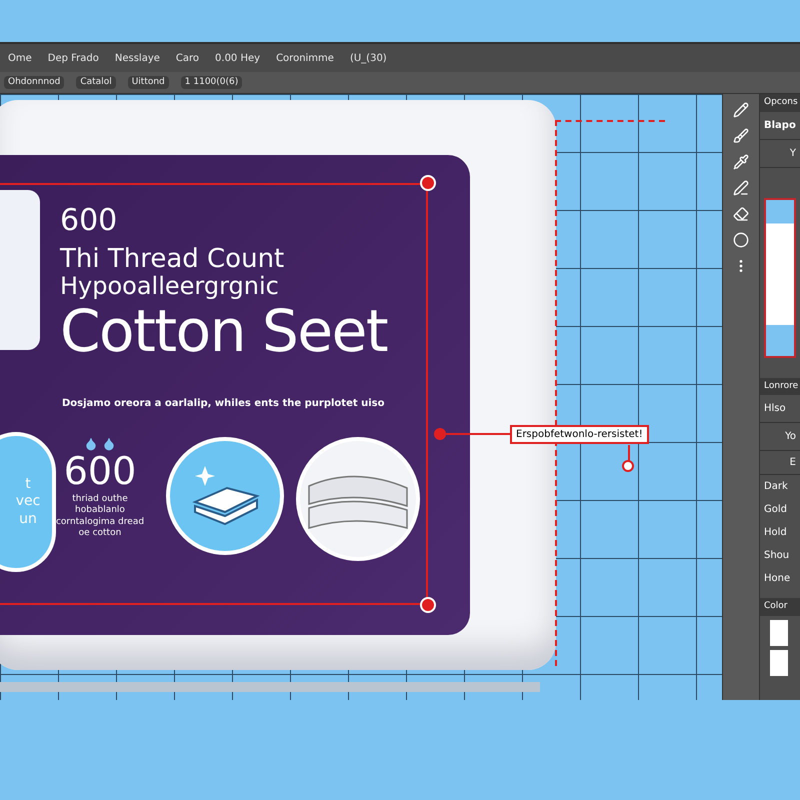 Image resolution: width=800 pixels, height=800 pixels. What do you see at coordinates (34, 83) in the screenshot?
I see `option-control: Ohdonnnod` at bounding box center [34, 83].